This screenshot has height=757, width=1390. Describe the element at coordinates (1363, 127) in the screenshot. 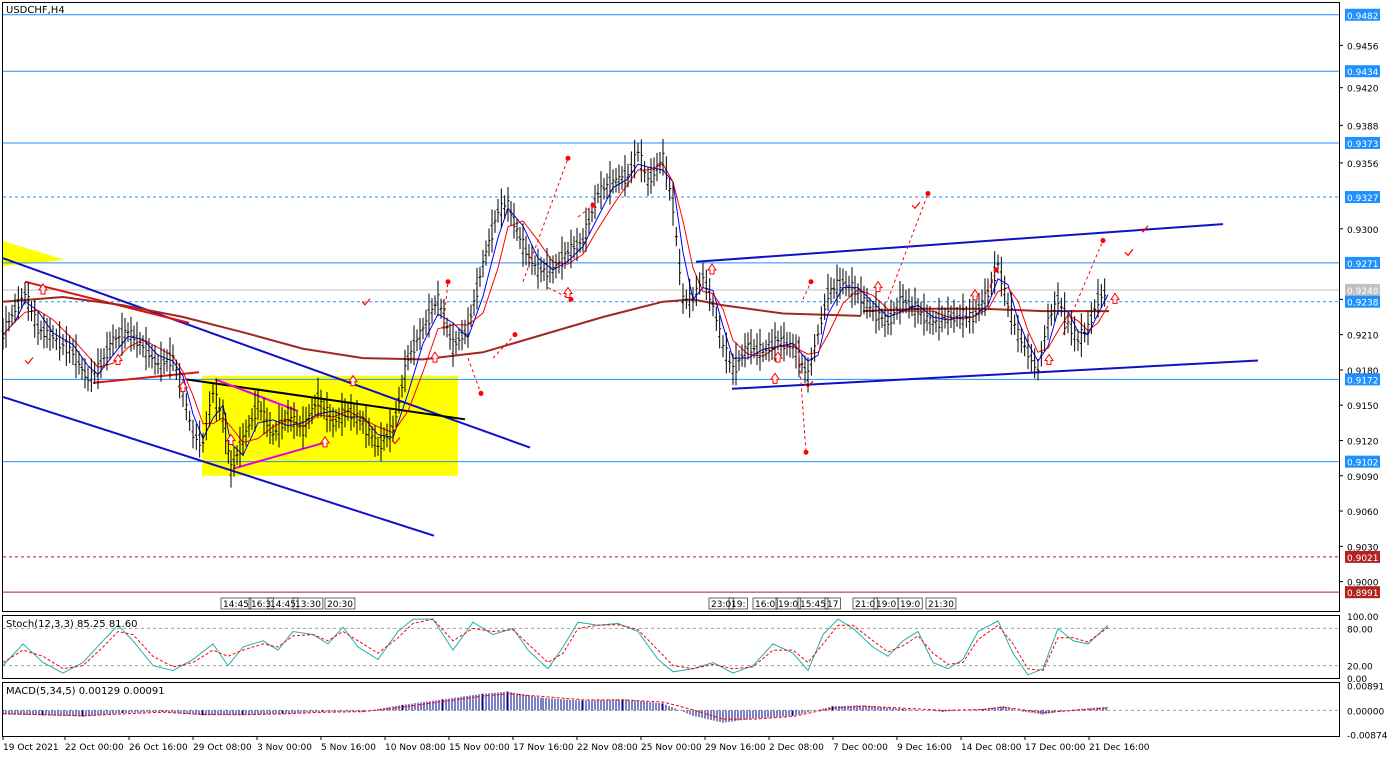

I see `price-tick-label: 0.9388` at that location.